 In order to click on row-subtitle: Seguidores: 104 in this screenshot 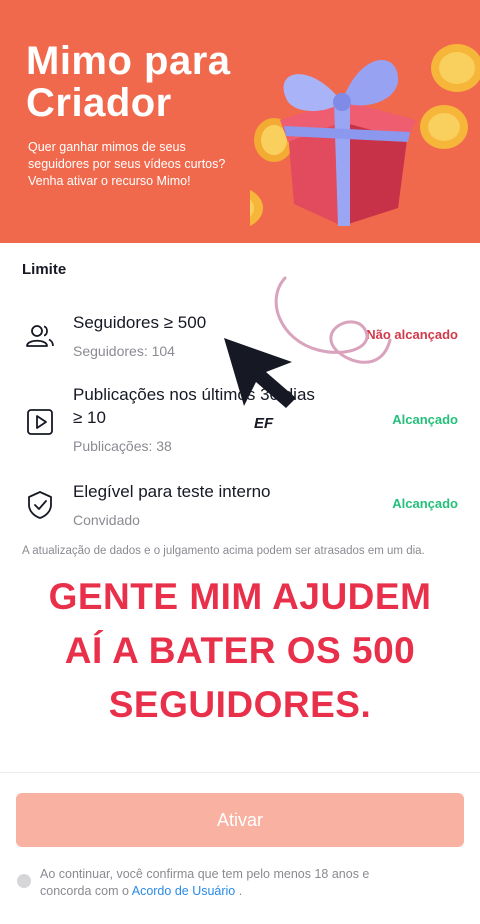, I will do `click(124, 351)`.